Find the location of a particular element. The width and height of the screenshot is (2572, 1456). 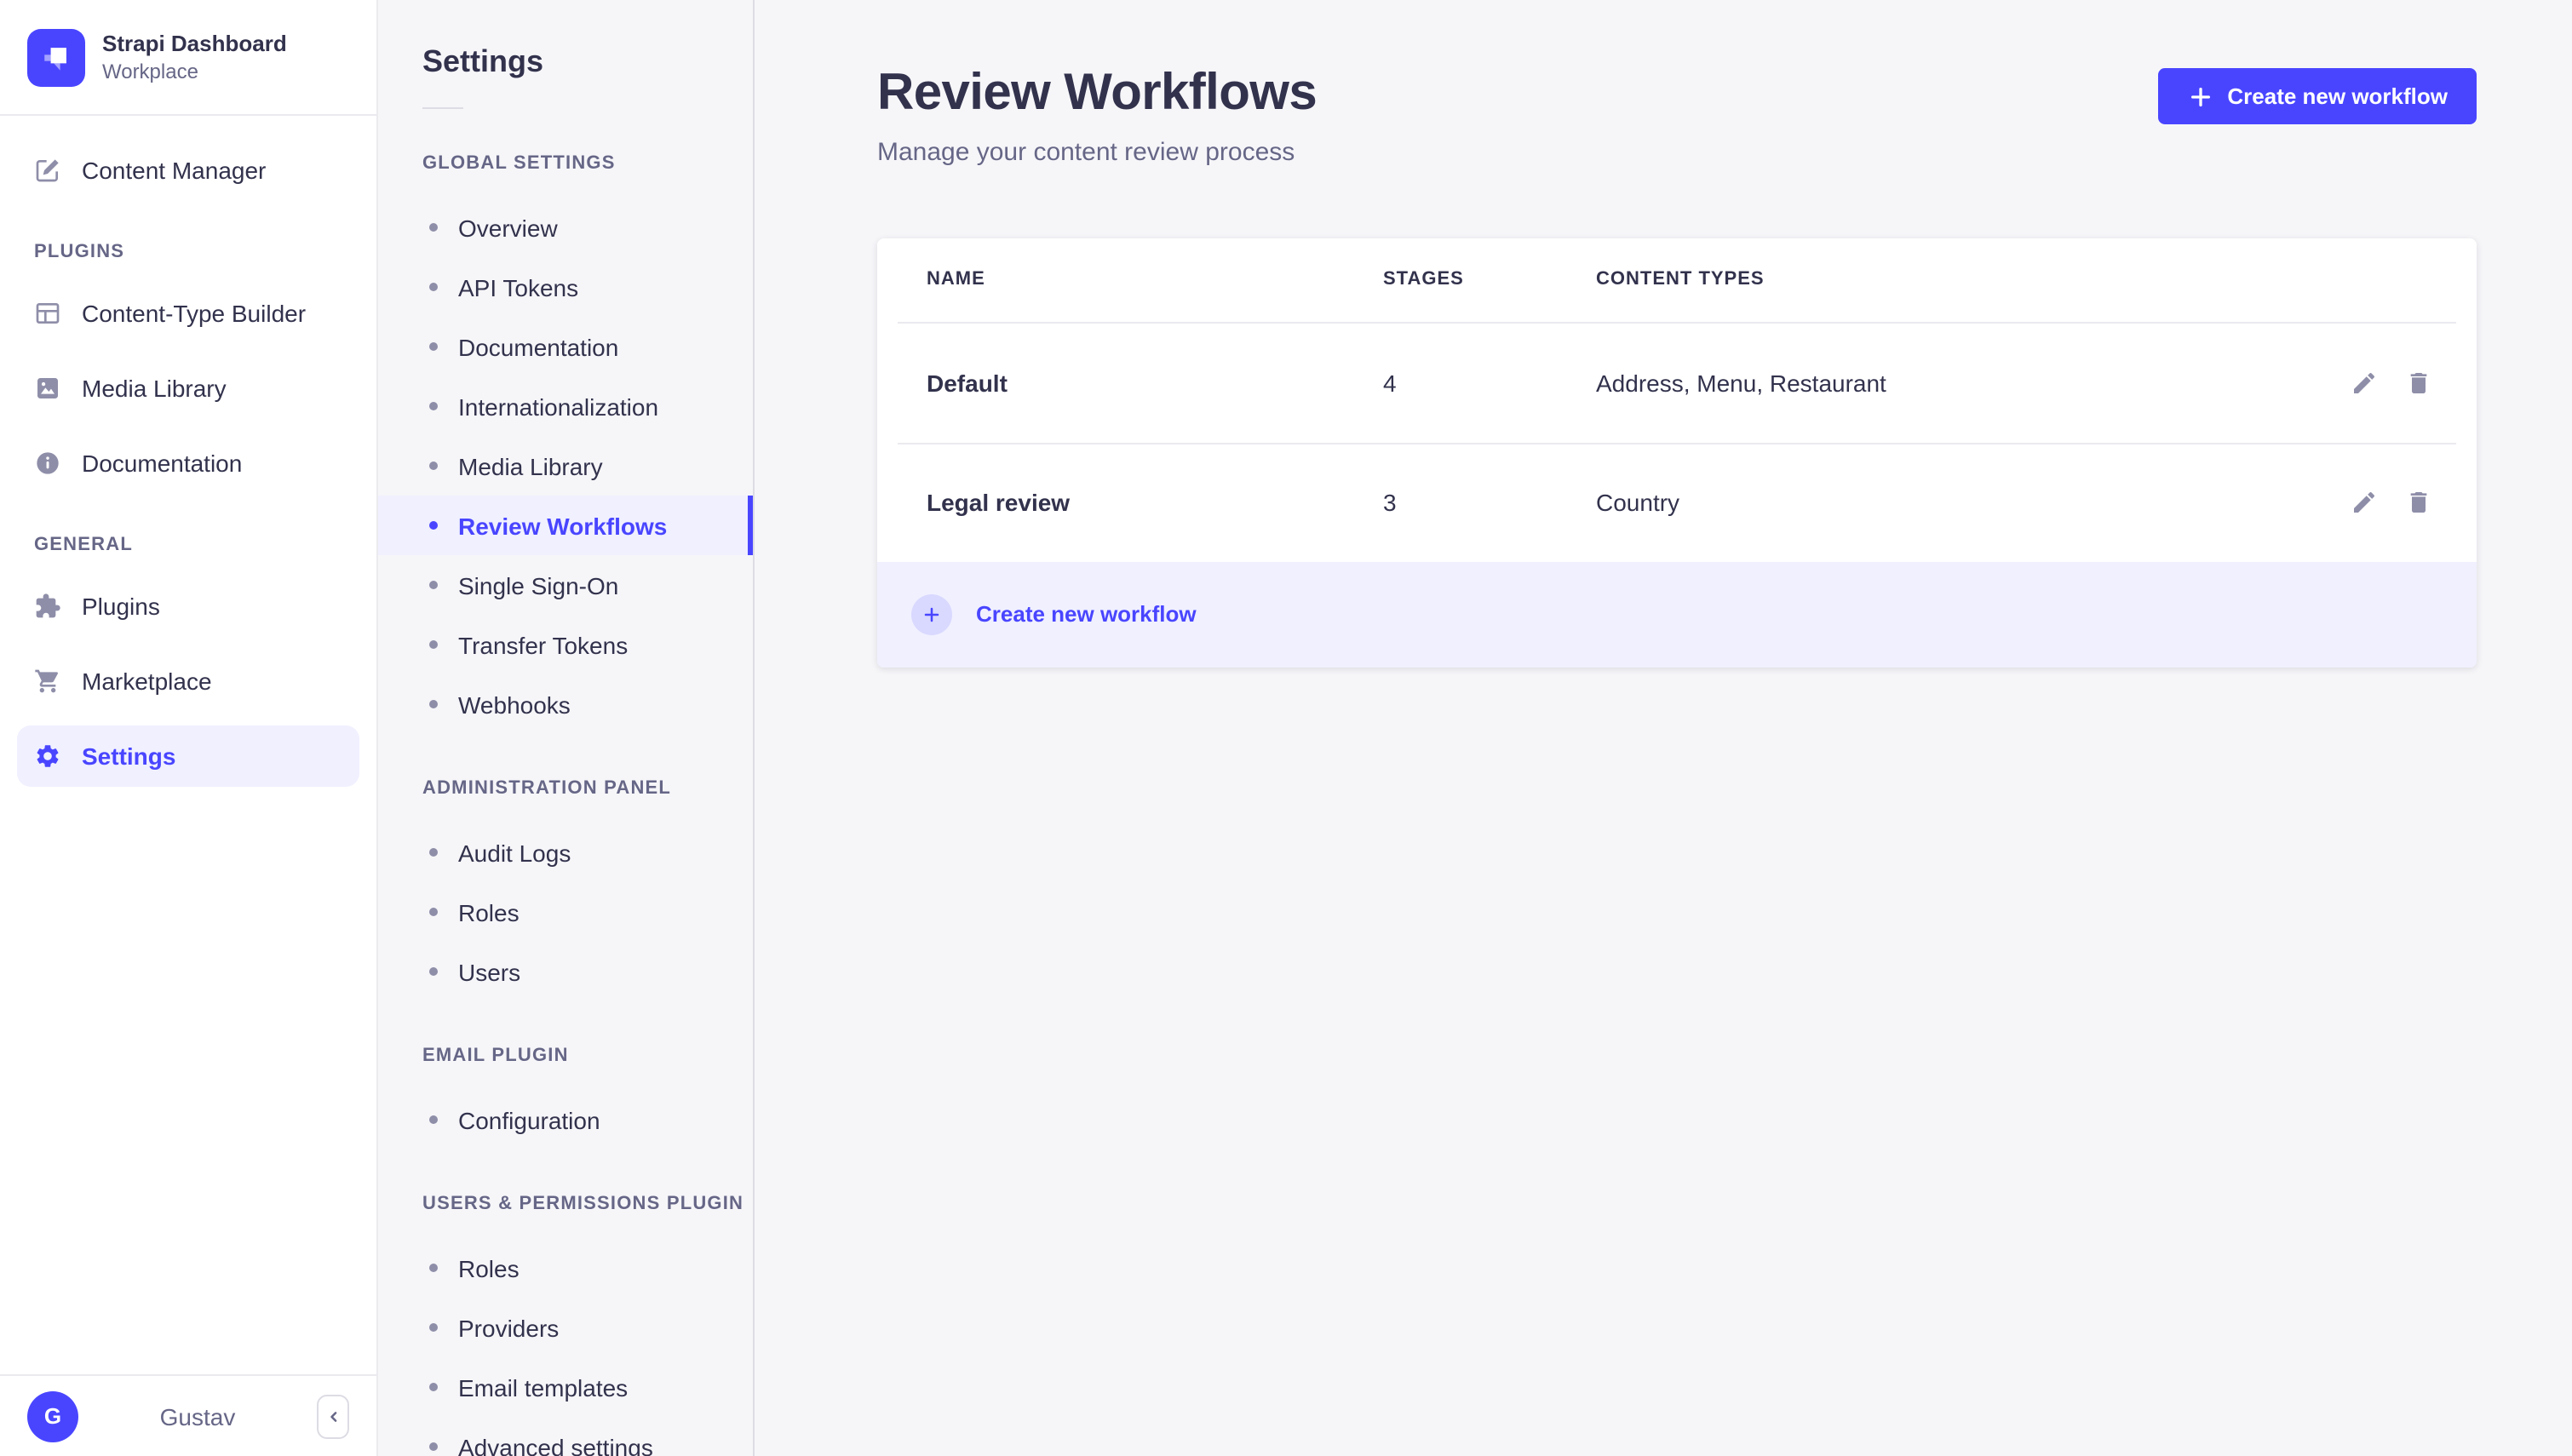

settings-item-admin-roles: Roles is located at coordinates (565, 912).